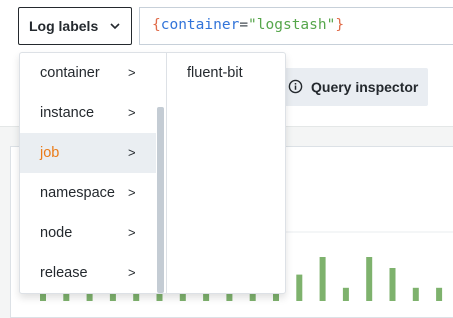 This screenshot has width=453, height=318. I want to click on info-circle-icon, so click(295, 86).